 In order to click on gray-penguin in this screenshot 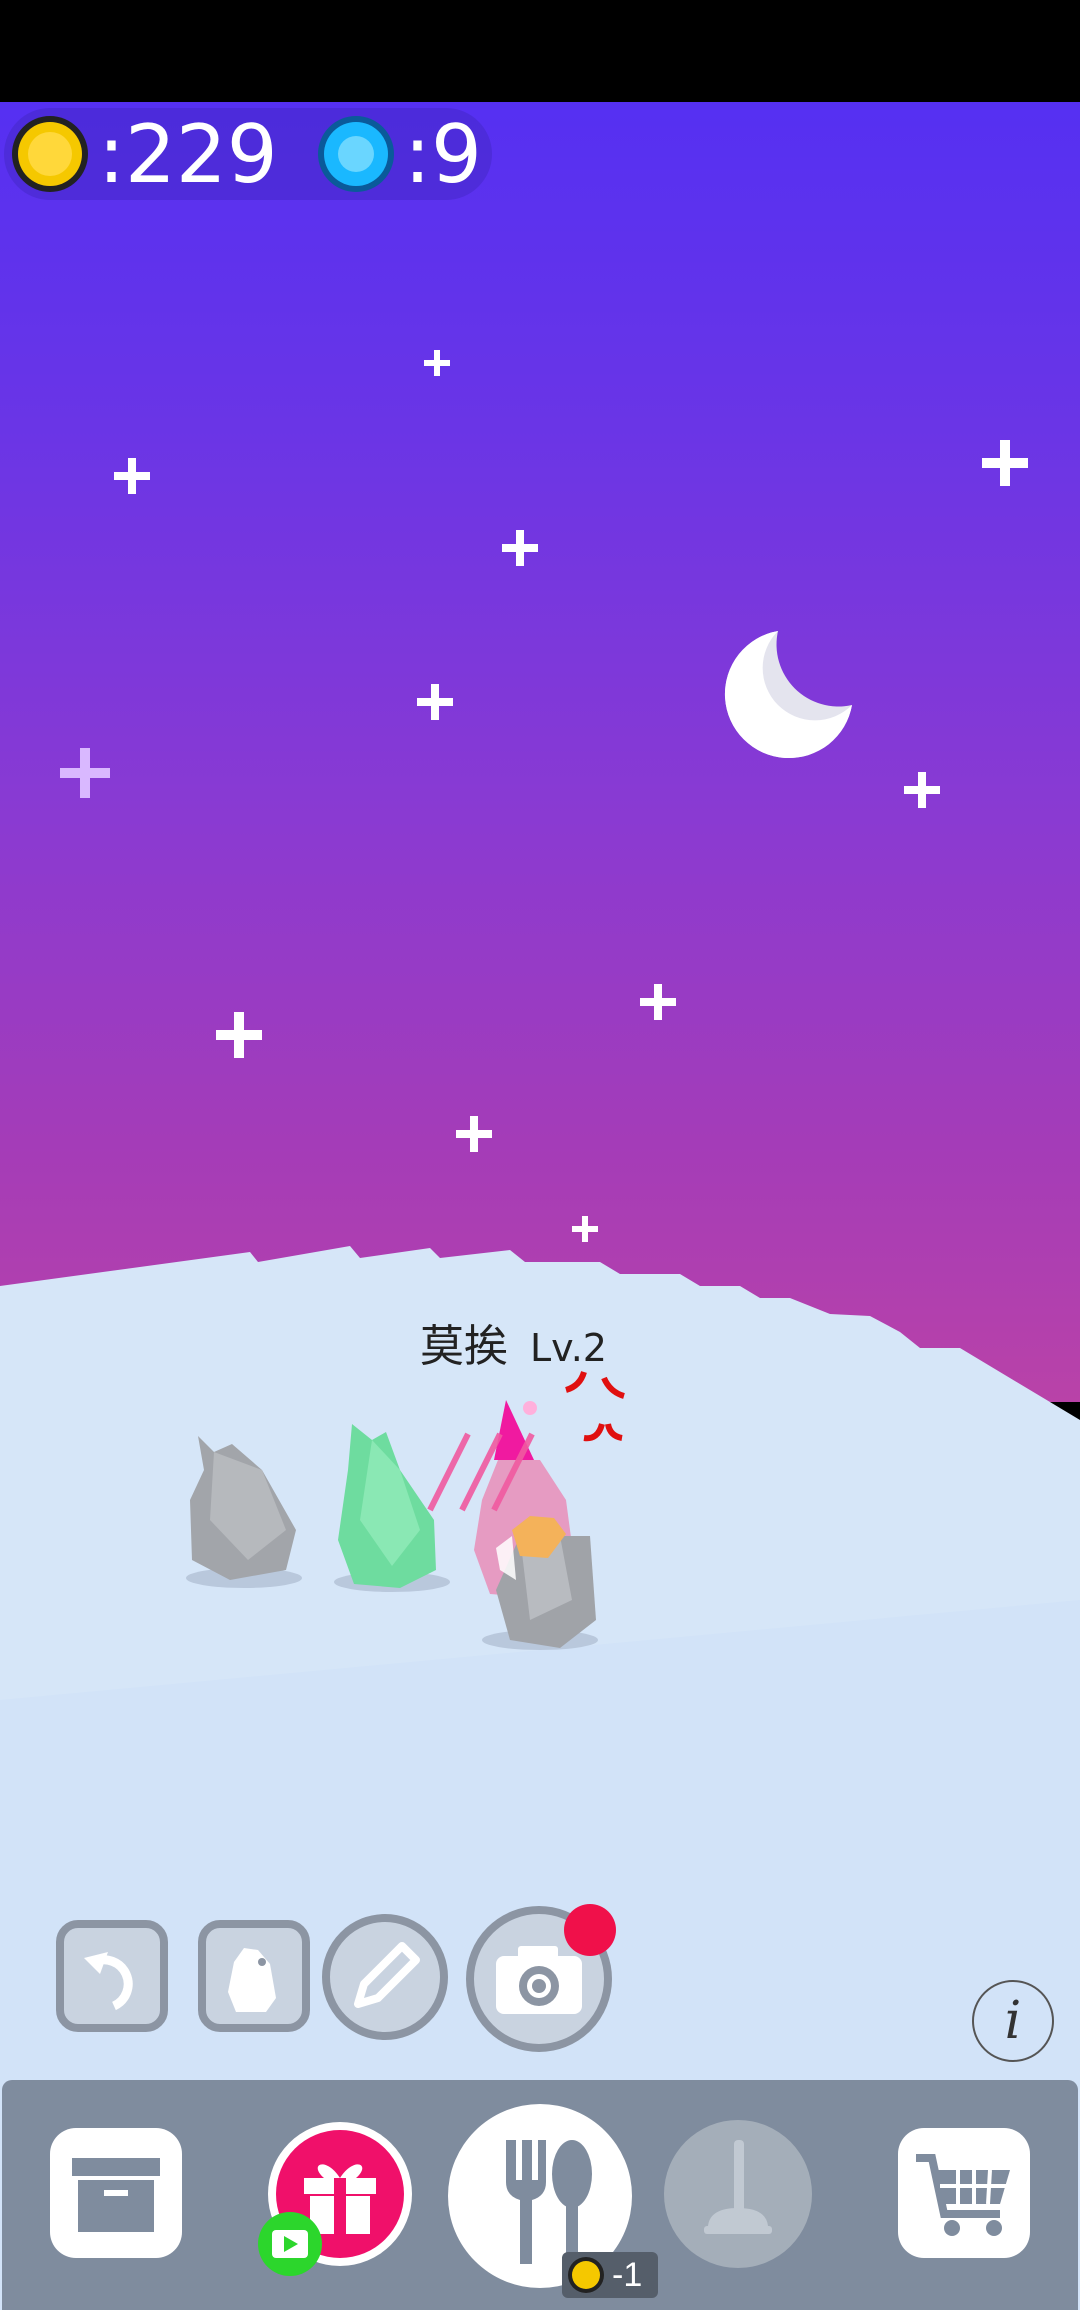, I will do `click(243, 1508)`.